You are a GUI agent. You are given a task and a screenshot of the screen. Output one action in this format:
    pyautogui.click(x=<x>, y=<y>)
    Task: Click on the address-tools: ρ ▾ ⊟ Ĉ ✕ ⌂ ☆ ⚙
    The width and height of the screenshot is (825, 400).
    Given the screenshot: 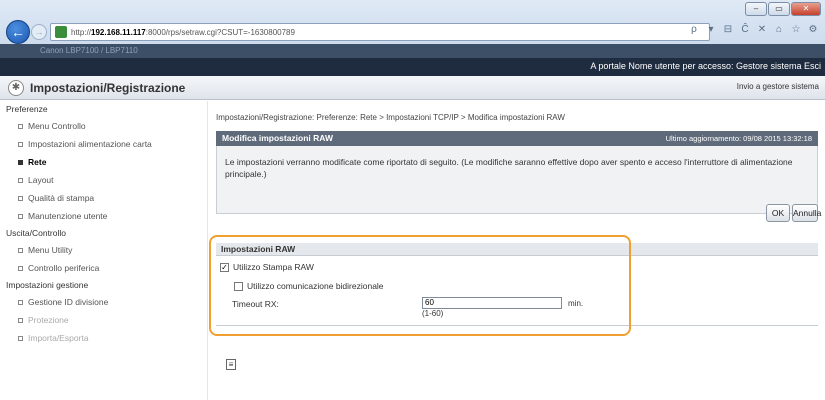 What is the action you would take?
    pyautogui.click(x=753, y=29)
    